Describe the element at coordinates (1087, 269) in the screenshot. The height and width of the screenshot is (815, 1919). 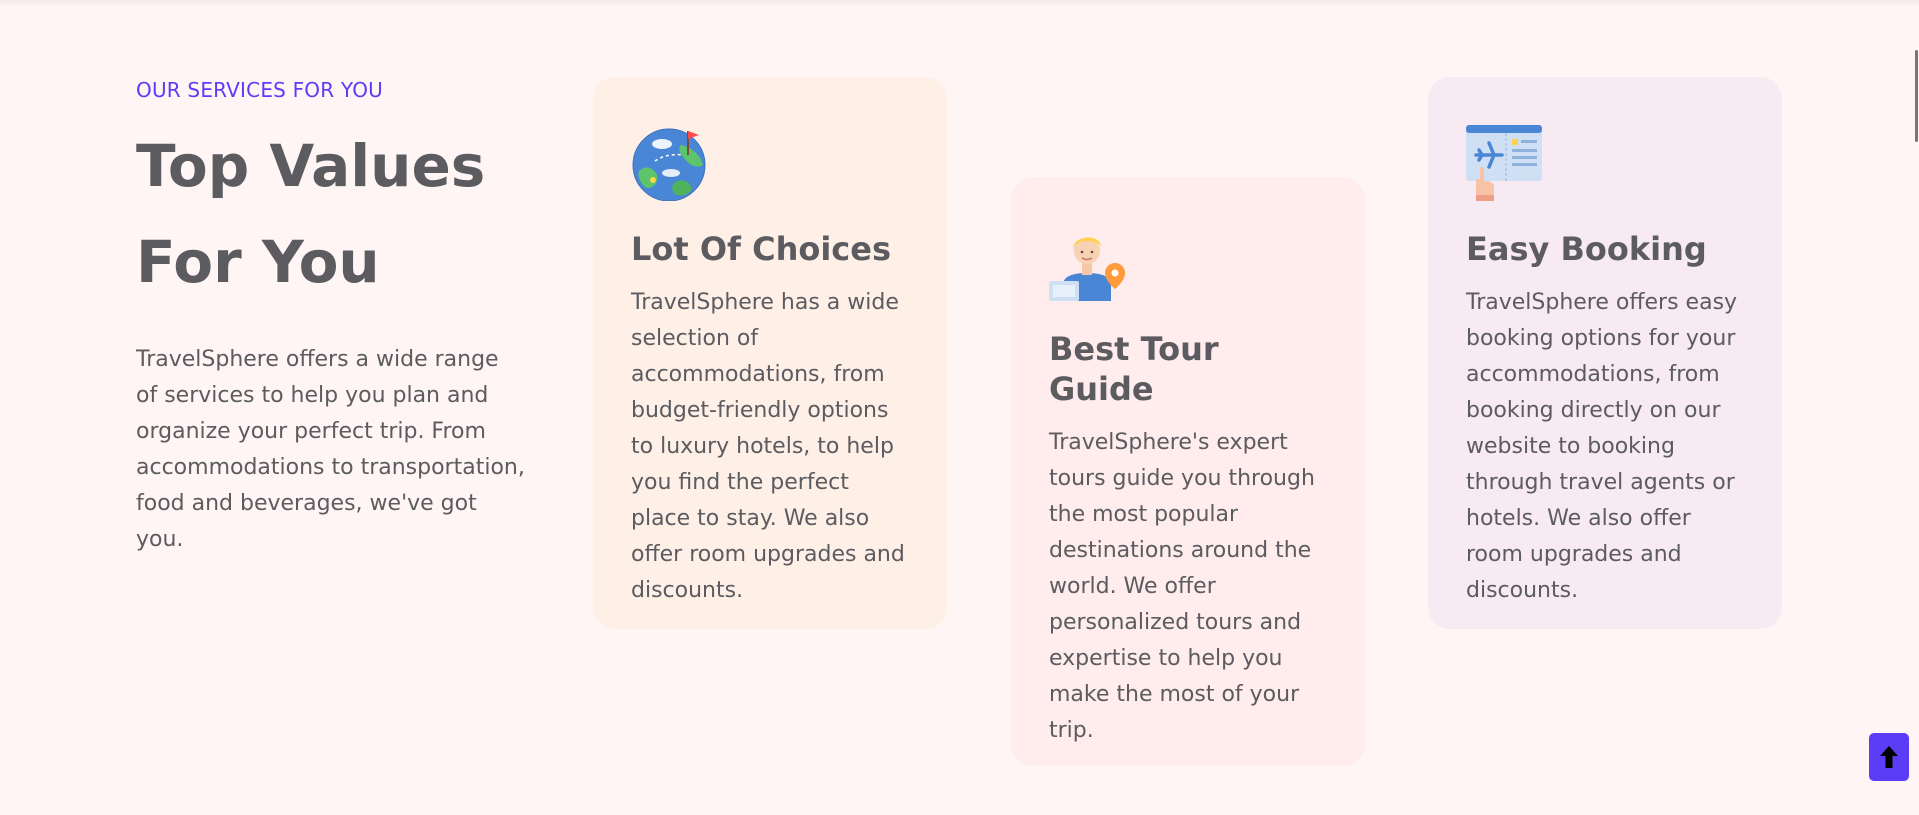
I see `tour-guide-icon` at that location.